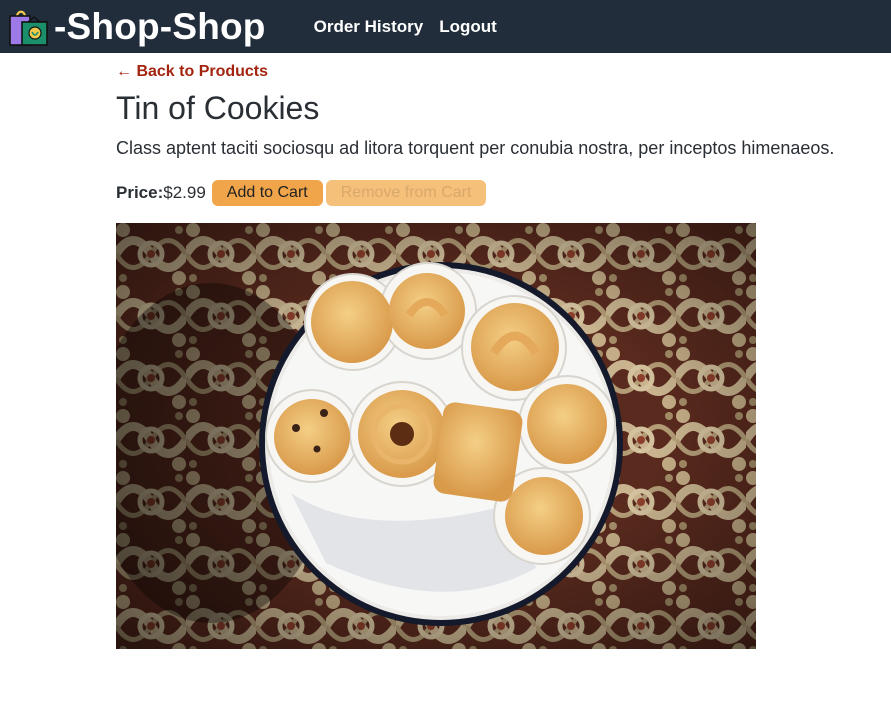 The height and width of the screenshot is (720, 891). What do you see at coordinates (140, 192) in the screenshot?
I see `price-label: Price:` at bounding box center [140, 192].